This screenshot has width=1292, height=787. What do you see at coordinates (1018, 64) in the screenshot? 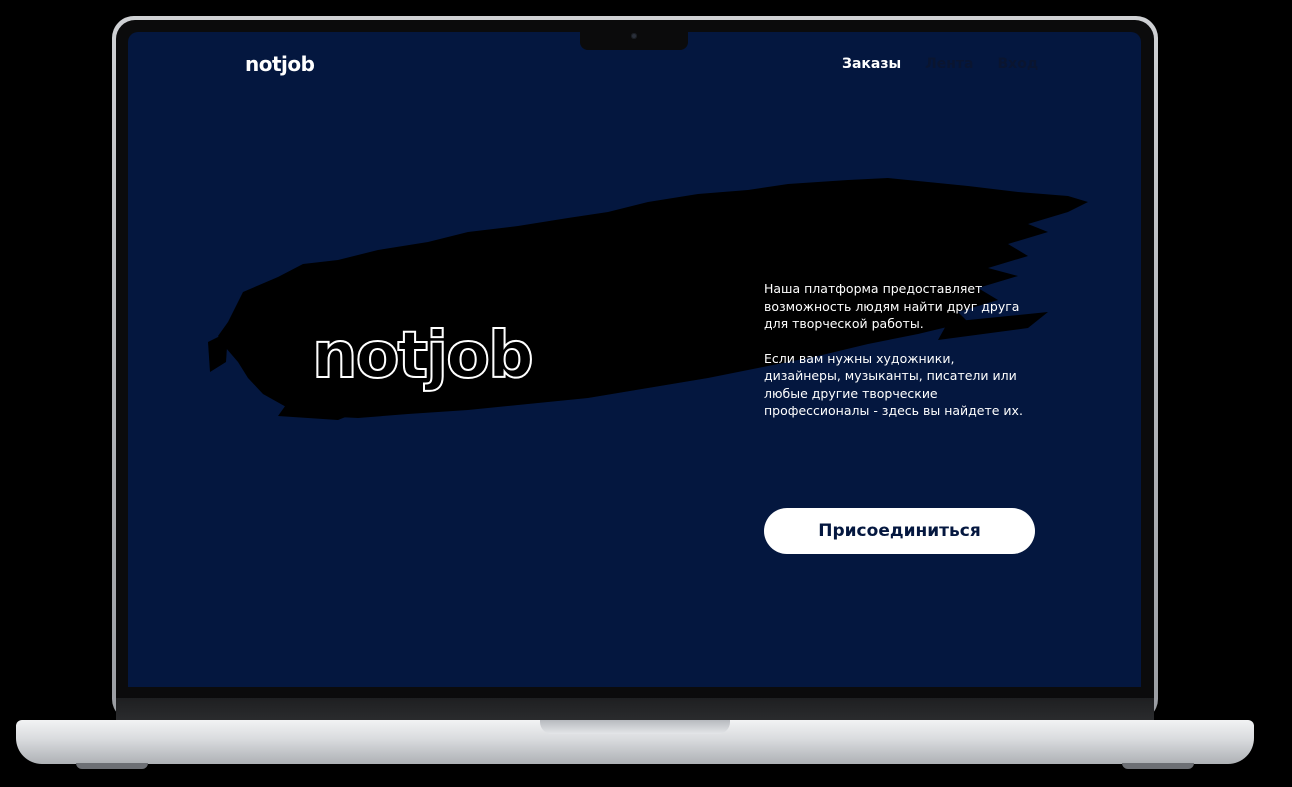
I see `nav-link-login: Вход` at bounding box center [1018, 64].